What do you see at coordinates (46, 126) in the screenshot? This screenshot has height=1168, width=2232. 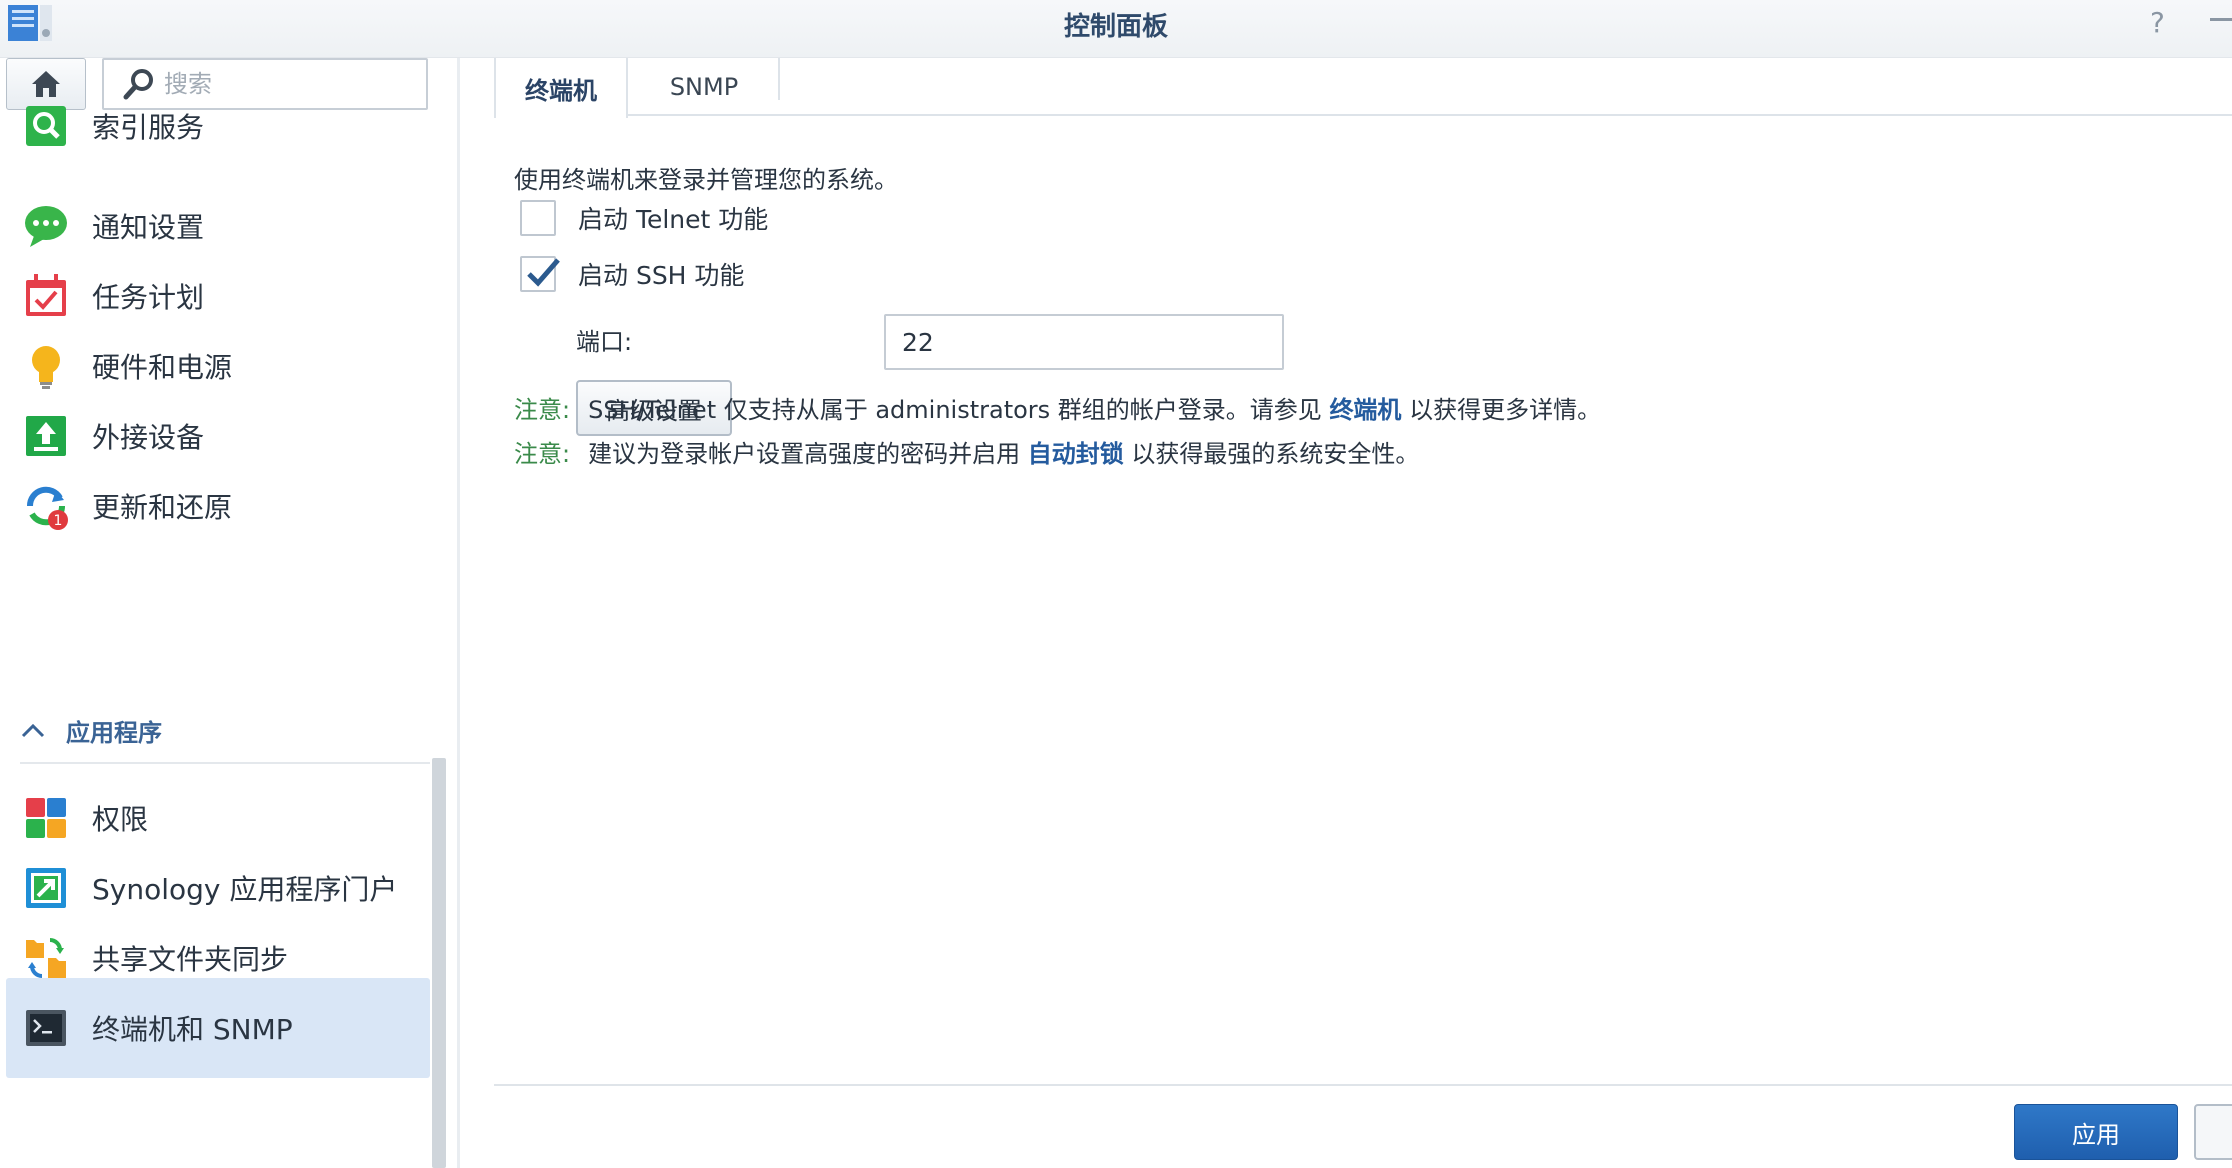 I see `index-search-icon` at bounding box center [46, 126].